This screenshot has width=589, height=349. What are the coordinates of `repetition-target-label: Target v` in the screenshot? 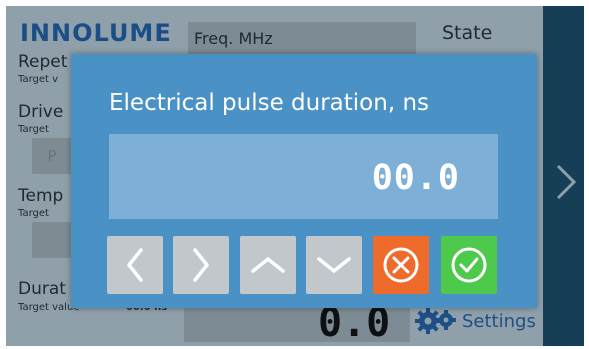 It's located at (38, 79).